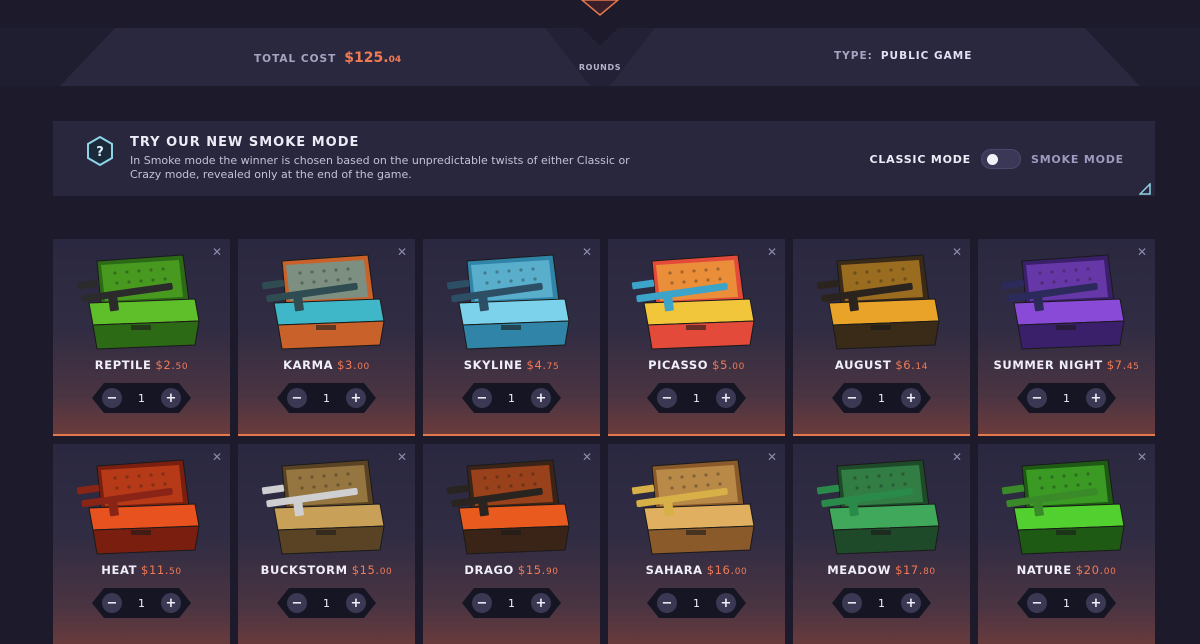  What do you see at coordinates (881, 544) in the screenshot?
I see `case-card: ✕ MEADOW $17.80 − 1 +` at bounding box center [881, 544].